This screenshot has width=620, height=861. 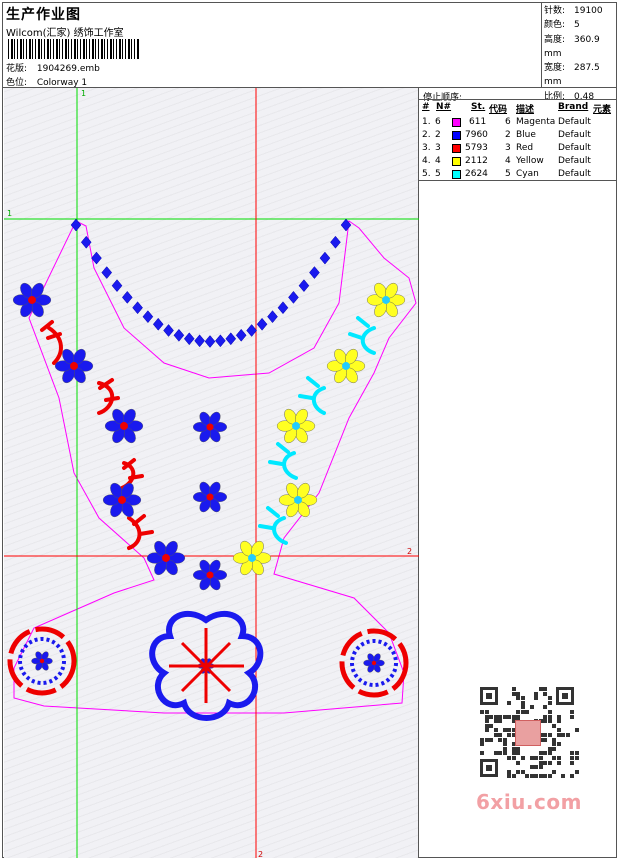 What do you see at coordinates (562, 25) in the screenshot?
I see `spec-colors: 颜色: 5` at bounding box center [562, 25].